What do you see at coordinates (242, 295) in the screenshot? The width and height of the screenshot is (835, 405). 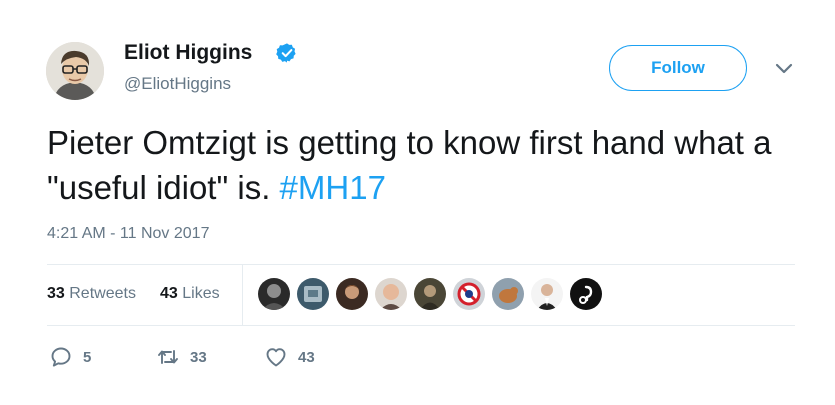 I see `stats-divider` at bounding box center [242, 295].